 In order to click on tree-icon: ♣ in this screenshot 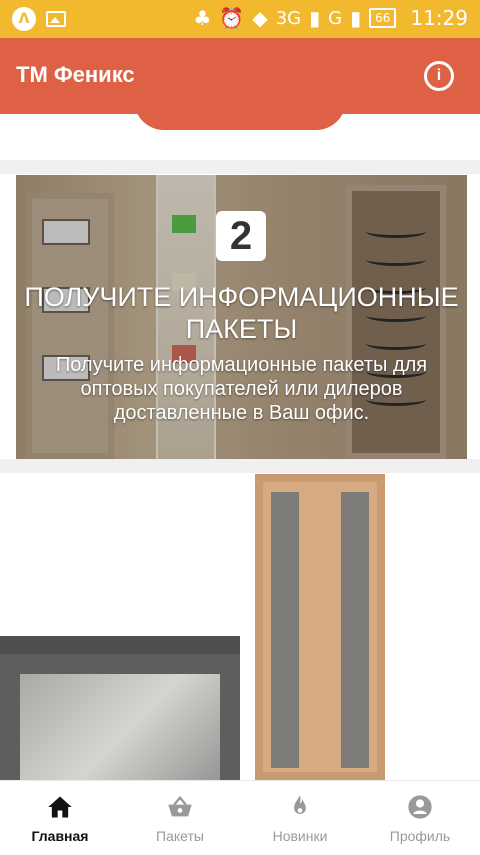, I will do `click(202, 18)`.